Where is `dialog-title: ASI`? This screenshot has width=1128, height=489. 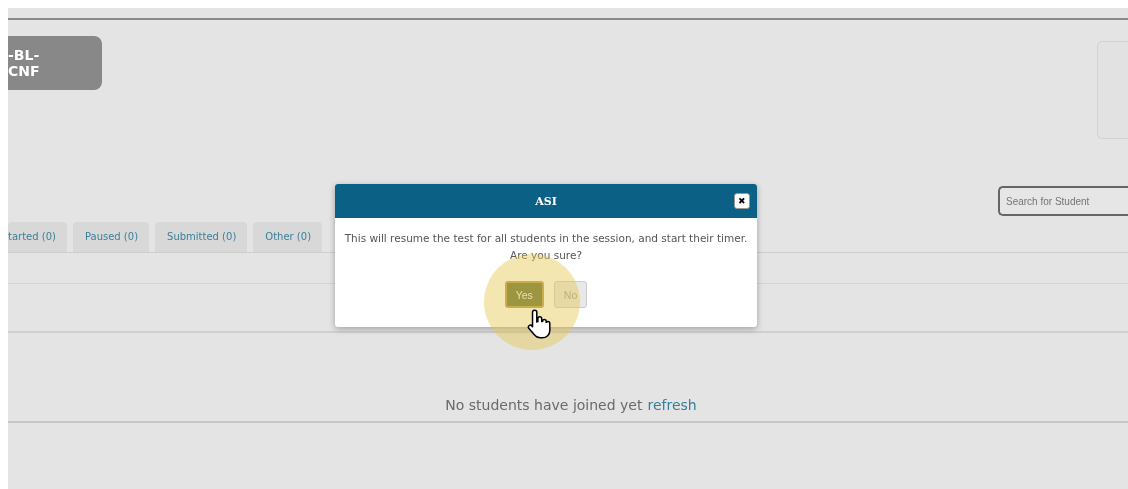
dialog-title: ASI is located at coordinates (546, 201).